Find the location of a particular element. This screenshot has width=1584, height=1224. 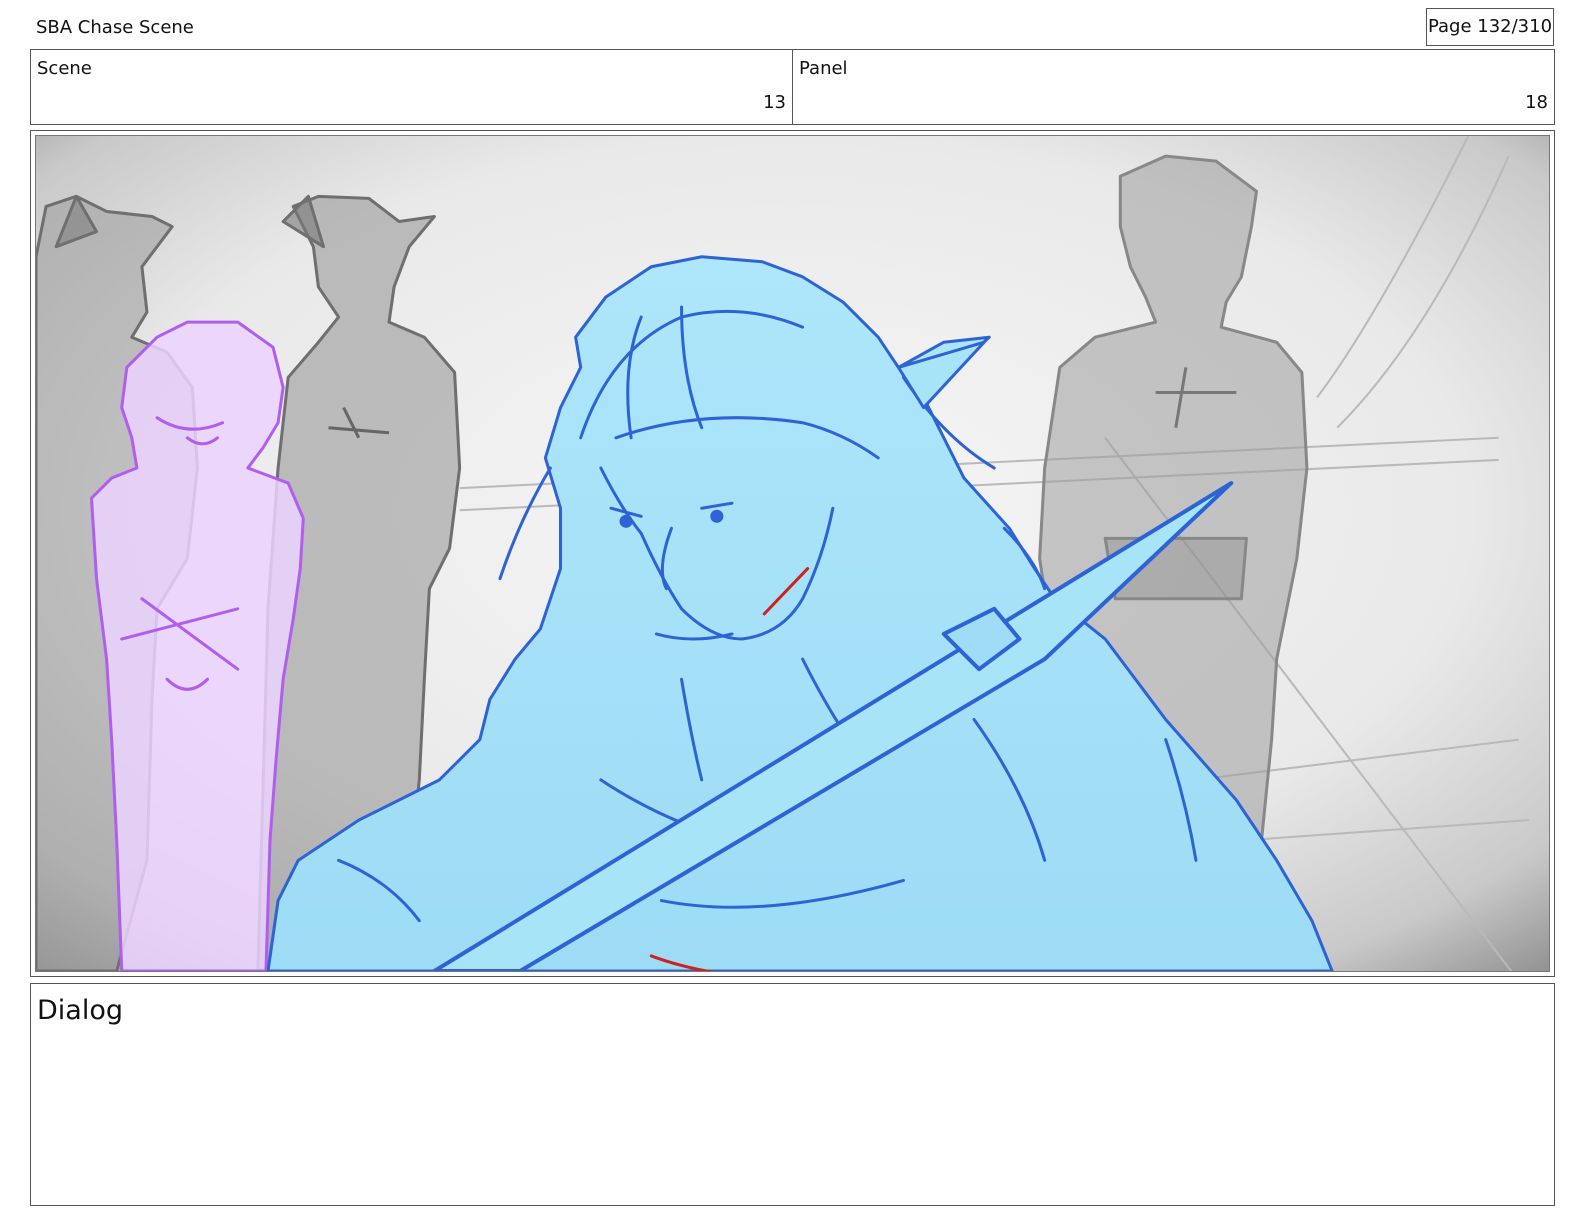

scene-number: 13 is located at coordinates (774, 102).